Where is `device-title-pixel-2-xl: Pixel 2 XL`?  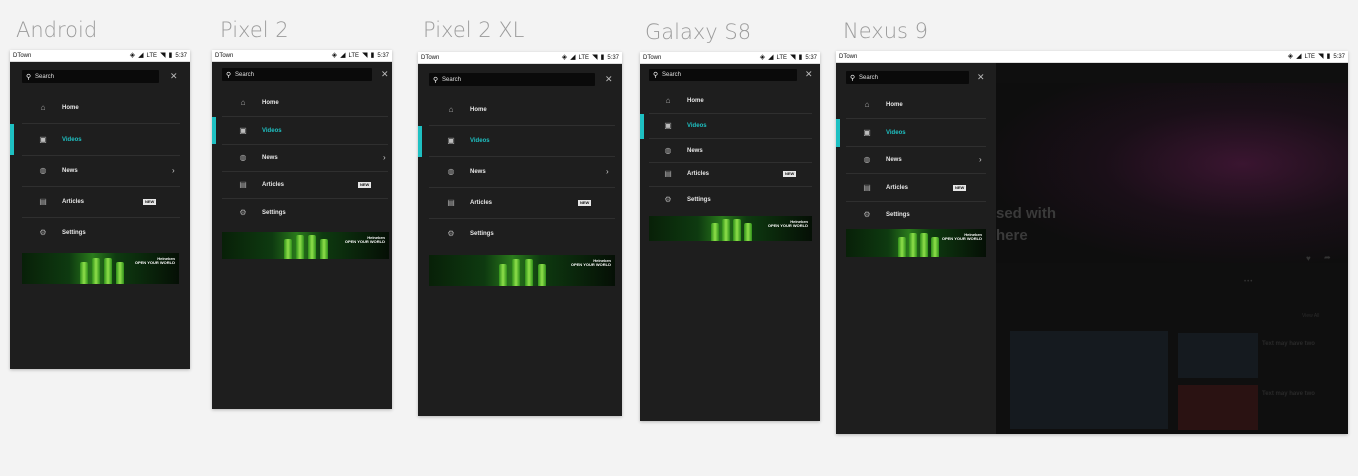
device-title-pixel-2-xl: Pixel 2 XL is located at coordinates (474, 30).